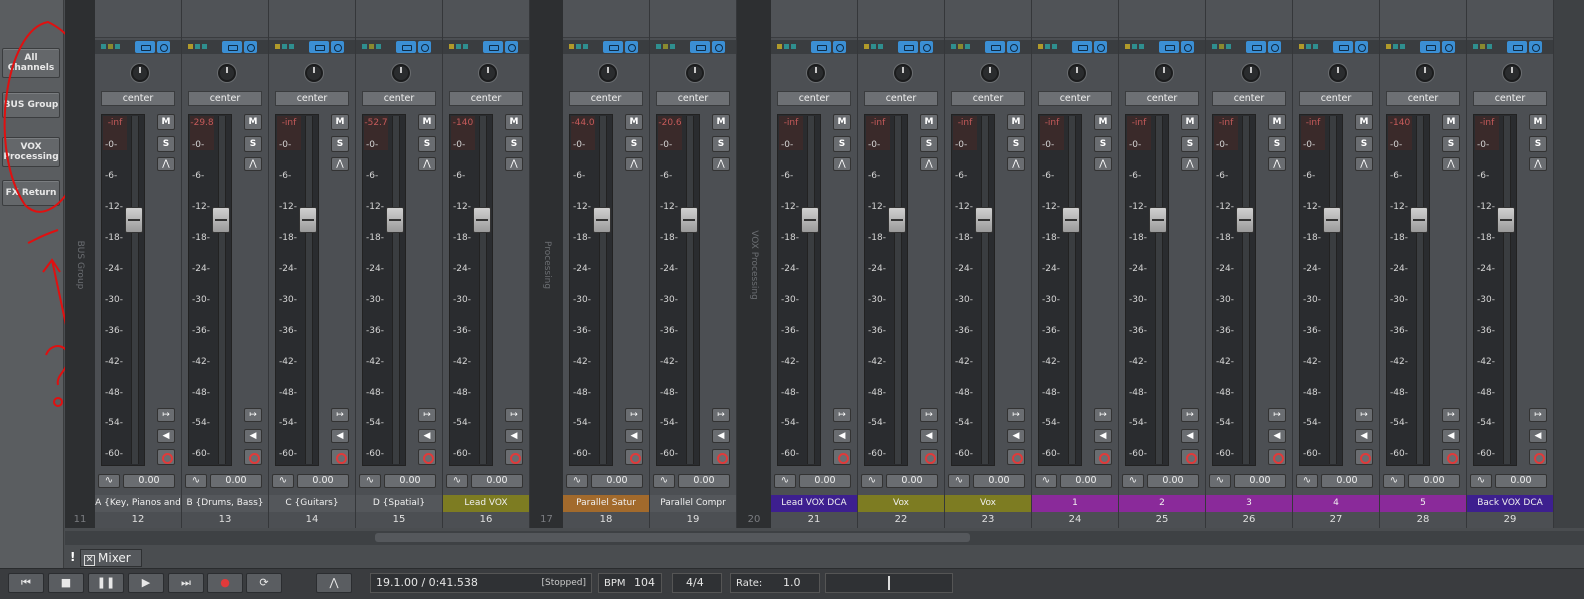 The image size is (1584, 599). I want to click on pause-button: ❚❚, so click(106, 583).